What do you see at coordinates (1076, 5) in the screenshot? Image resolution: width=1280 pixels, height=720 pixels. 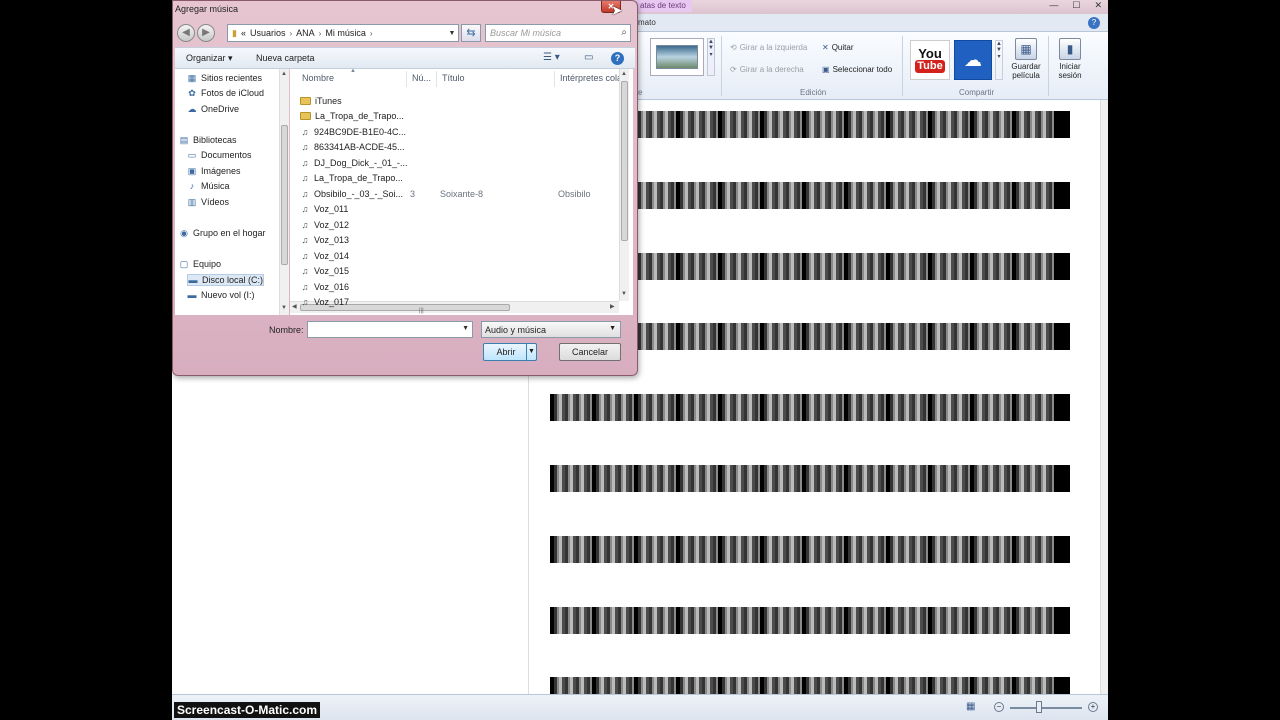 I see `maximize-button: ☐` at bounding box center [1076, 5].